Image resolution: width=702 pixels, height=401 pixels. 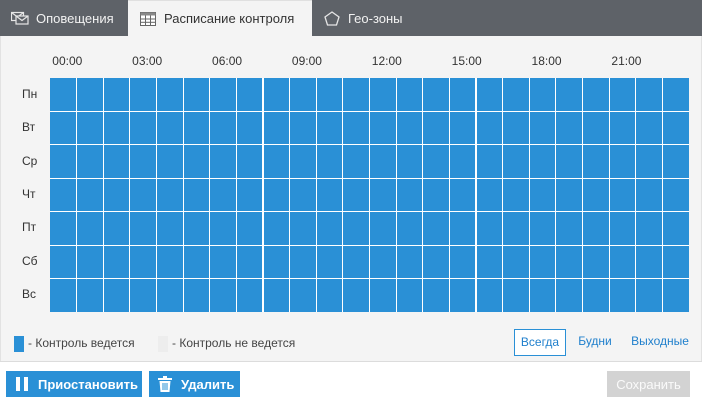 I want to click on filter-weekdays-button: Будни, so click(x=595, y=342).